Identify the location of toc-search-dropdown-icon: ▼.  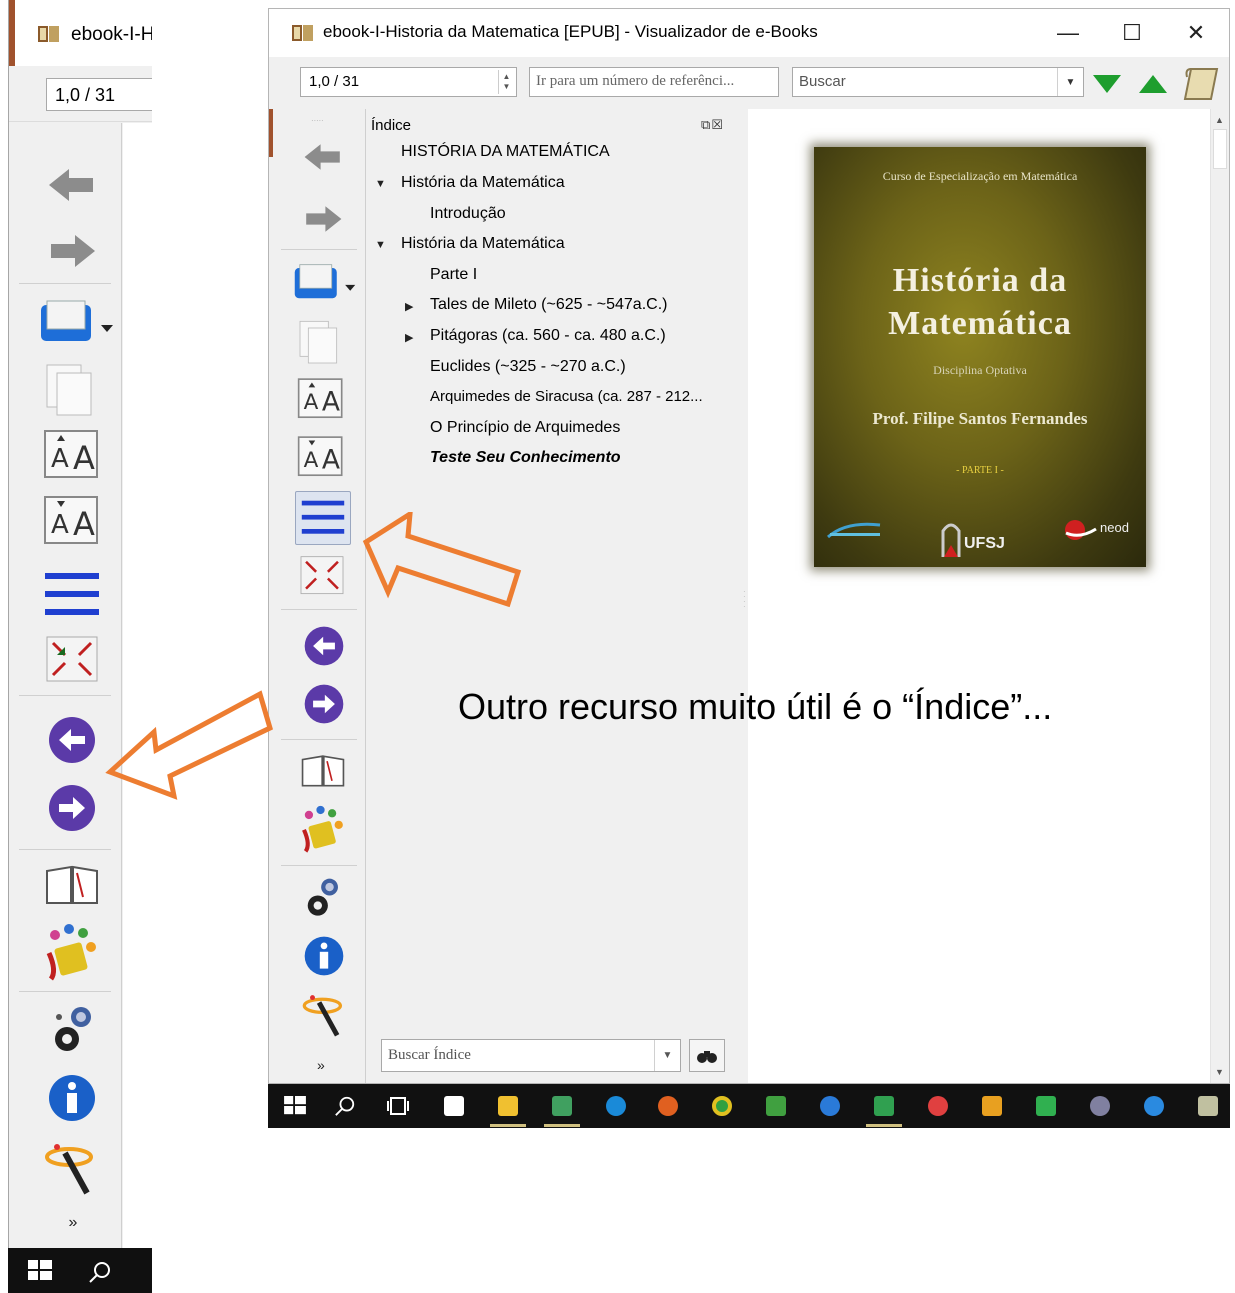
(667, 1055).